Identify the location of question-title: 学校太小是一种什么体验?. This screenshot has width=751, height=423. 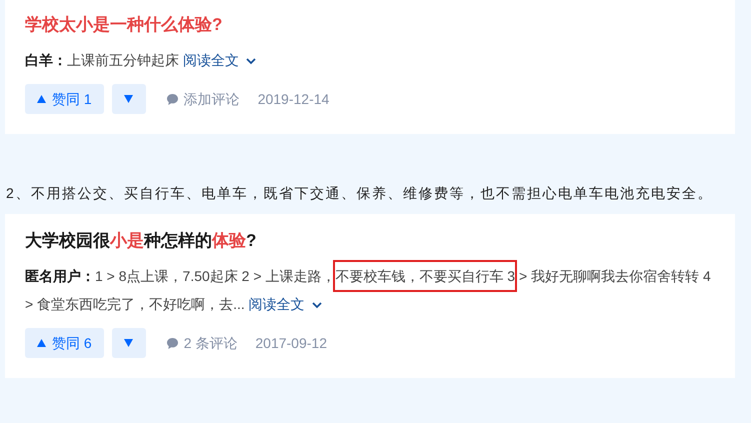
(370, 25).